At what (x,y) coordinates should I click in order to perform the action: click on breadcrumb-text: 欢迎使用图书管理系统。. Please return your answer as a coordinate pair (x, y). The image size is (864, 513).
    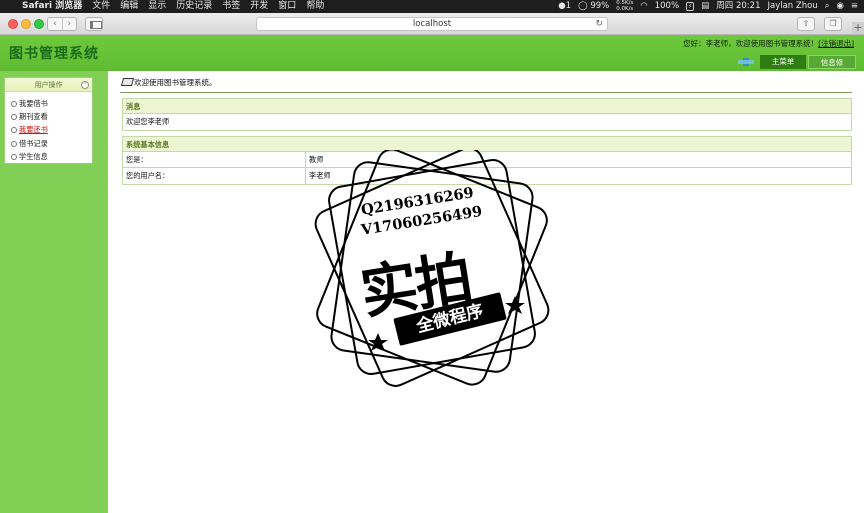
    Looking at the image, I should click on (175, 82).